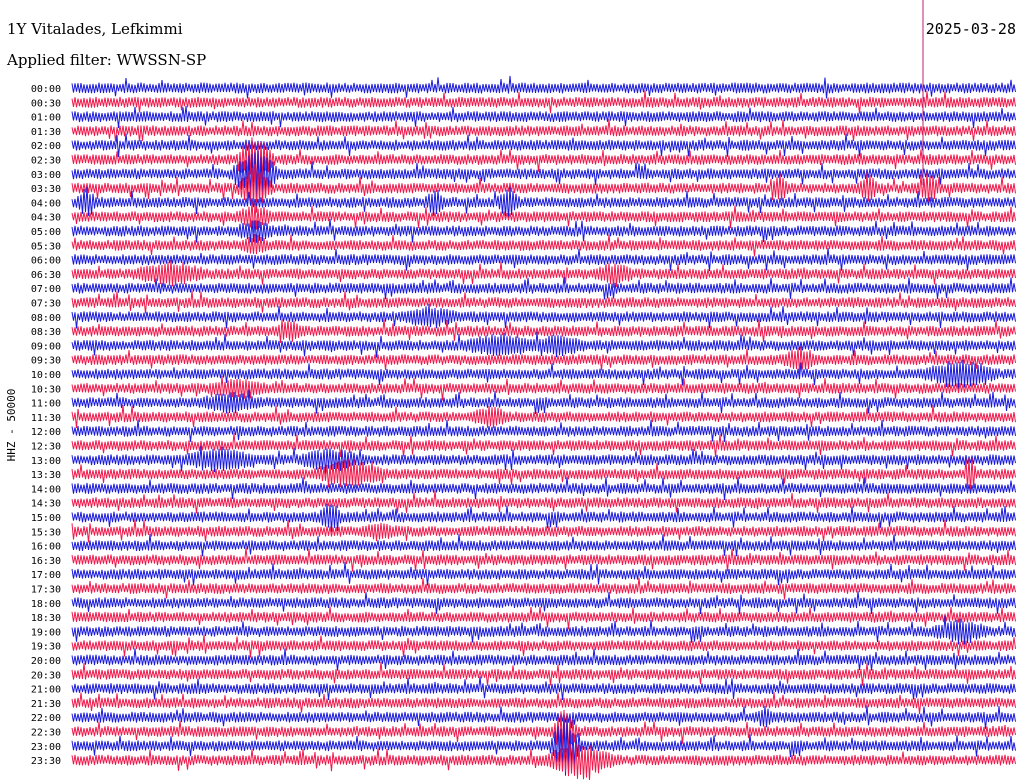 The height and width of the screenshot is (780, 1024). What do you see at coordinates (46, 418) in the screenshot?
I see `row-time-label: 11:30` at bounding box center [46, 418].